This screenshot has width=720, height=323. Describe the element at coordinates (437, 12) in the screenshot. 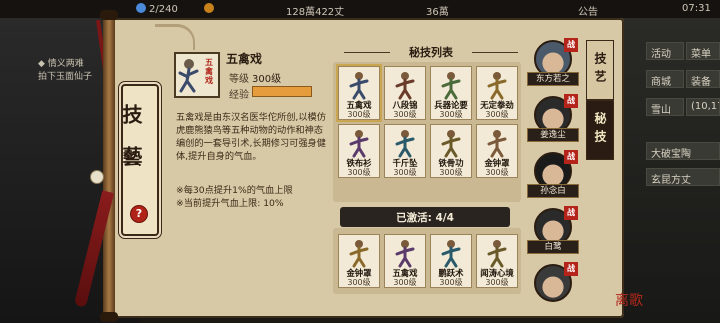

I see `gem-counter: 36萬` at that location.